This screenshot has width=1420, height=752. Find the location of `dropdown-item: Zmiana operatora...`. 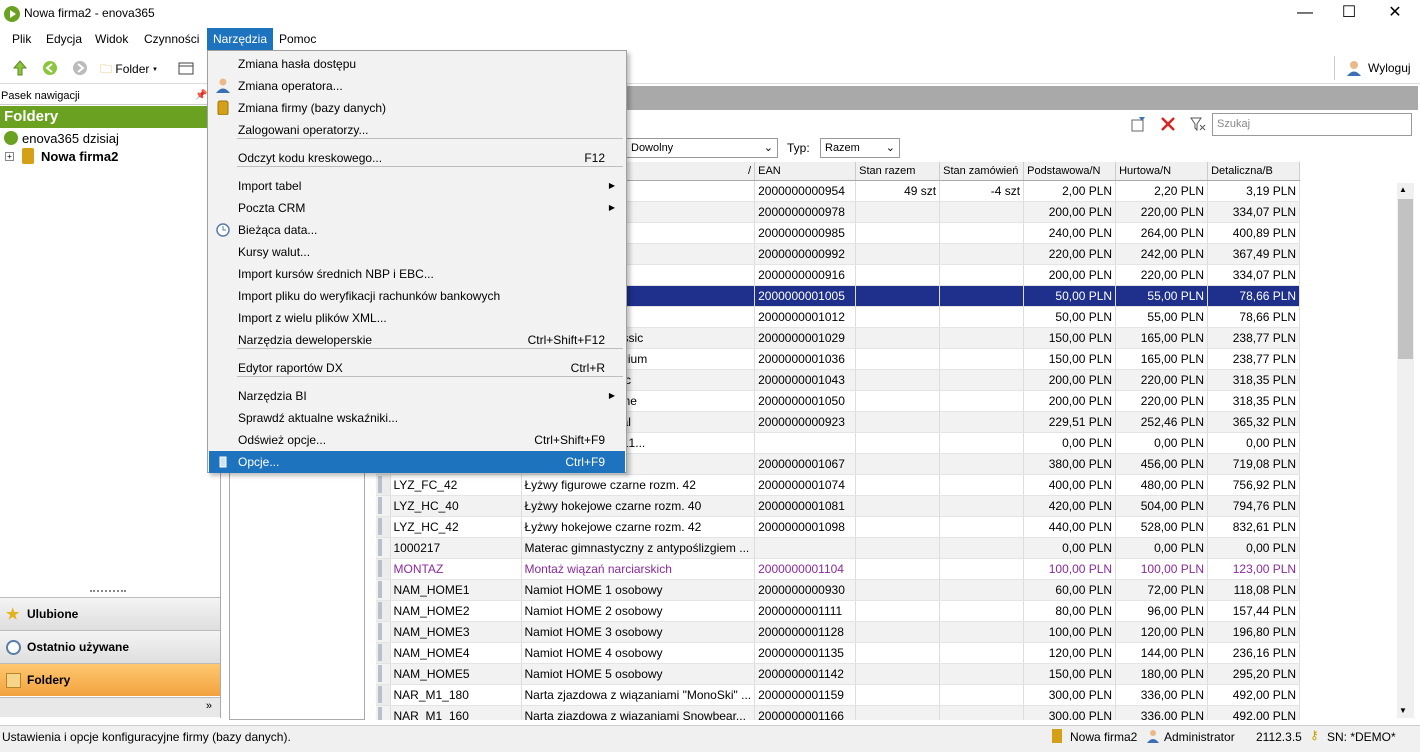

dropdown-item: Zmiana operatora... is located at coordinates (417, 86).